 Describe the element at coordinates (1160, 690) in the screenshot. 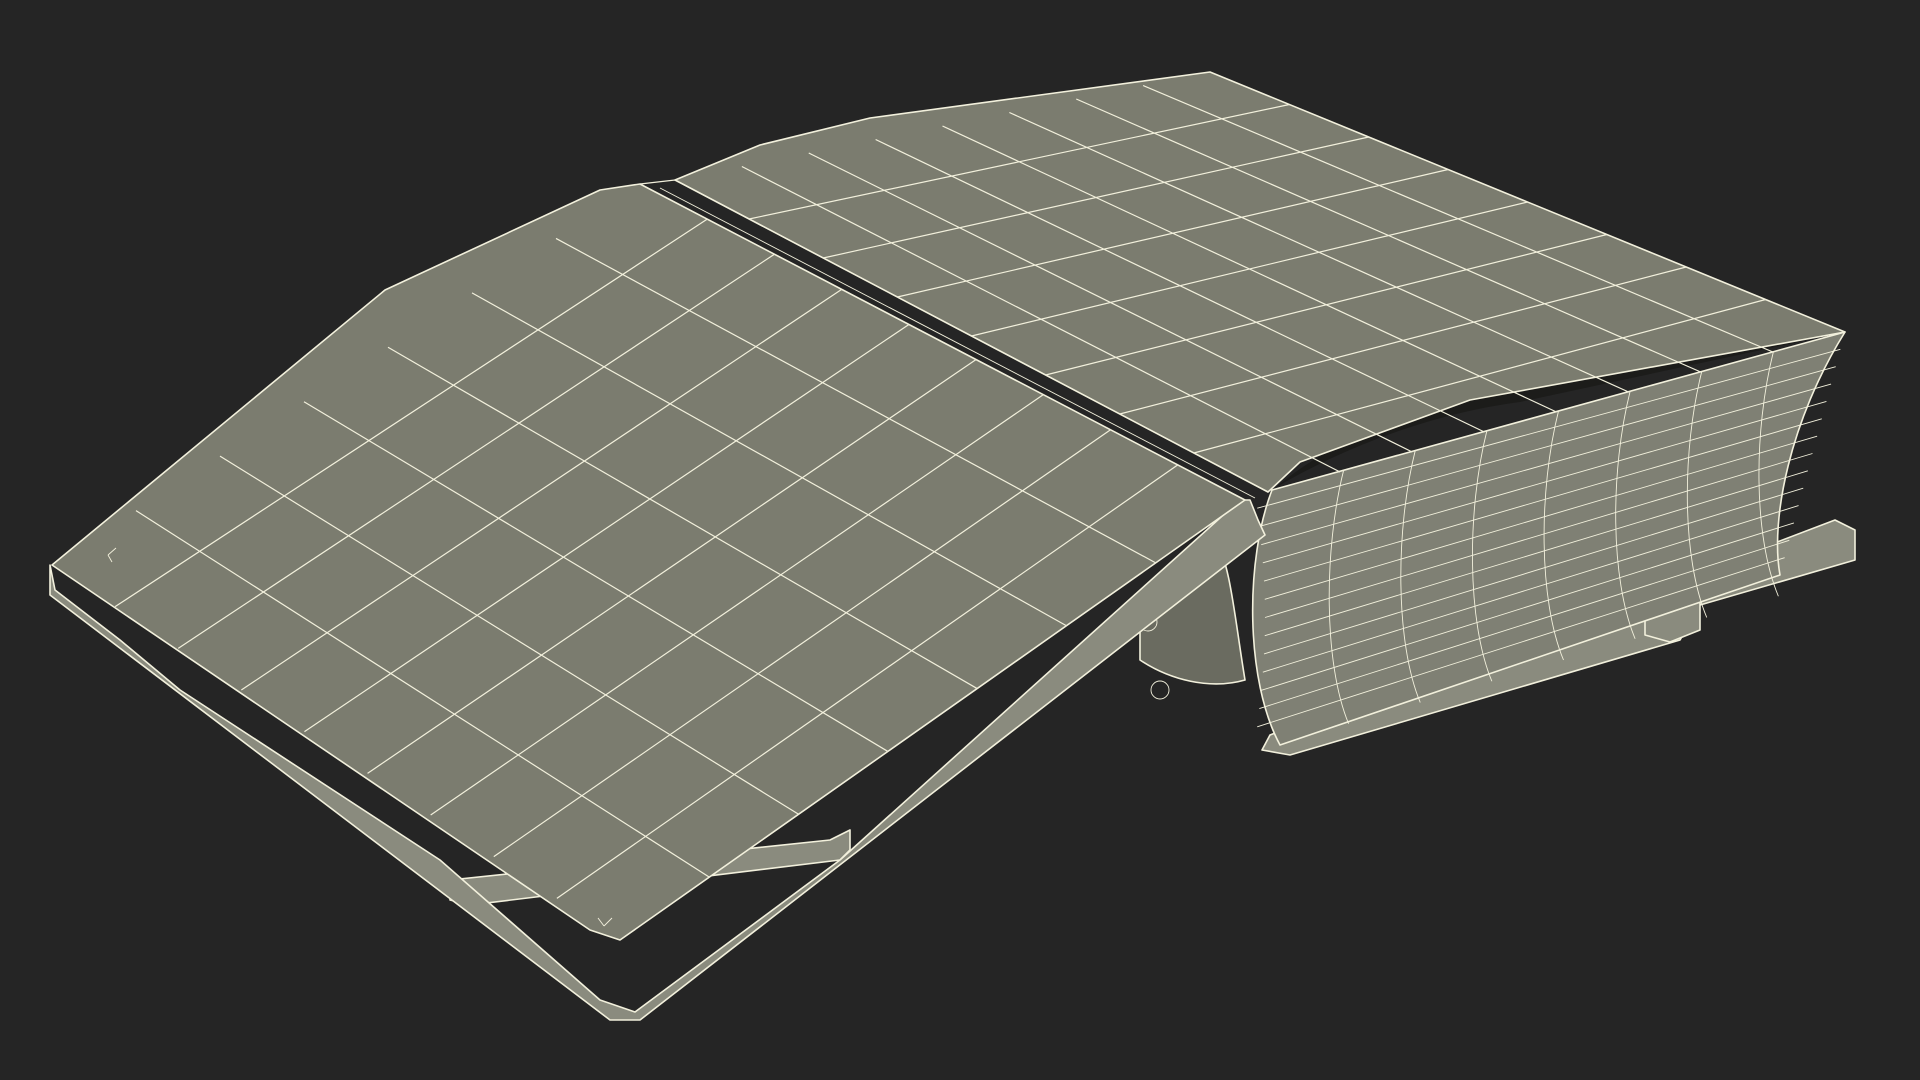

I see `spine-knob-bottom` at that location.